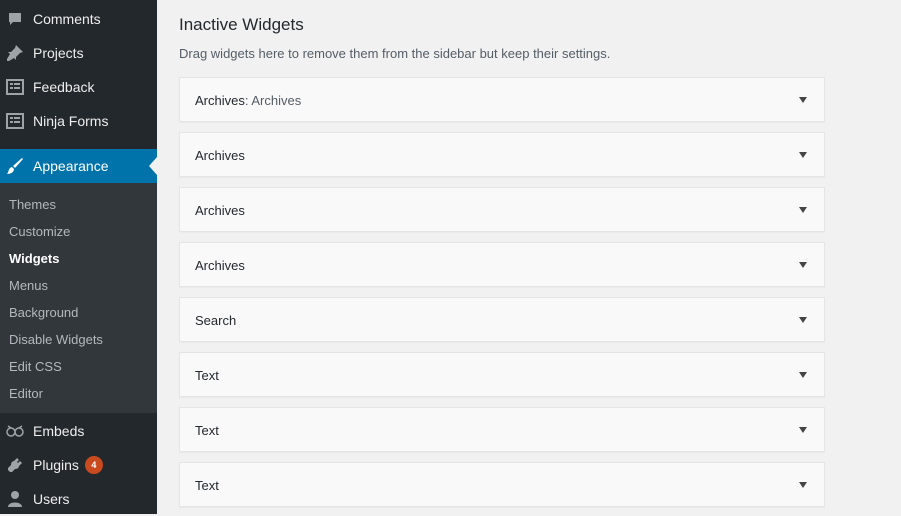  I want to click on submenu-item-themes: Themes, so click(32, 204).